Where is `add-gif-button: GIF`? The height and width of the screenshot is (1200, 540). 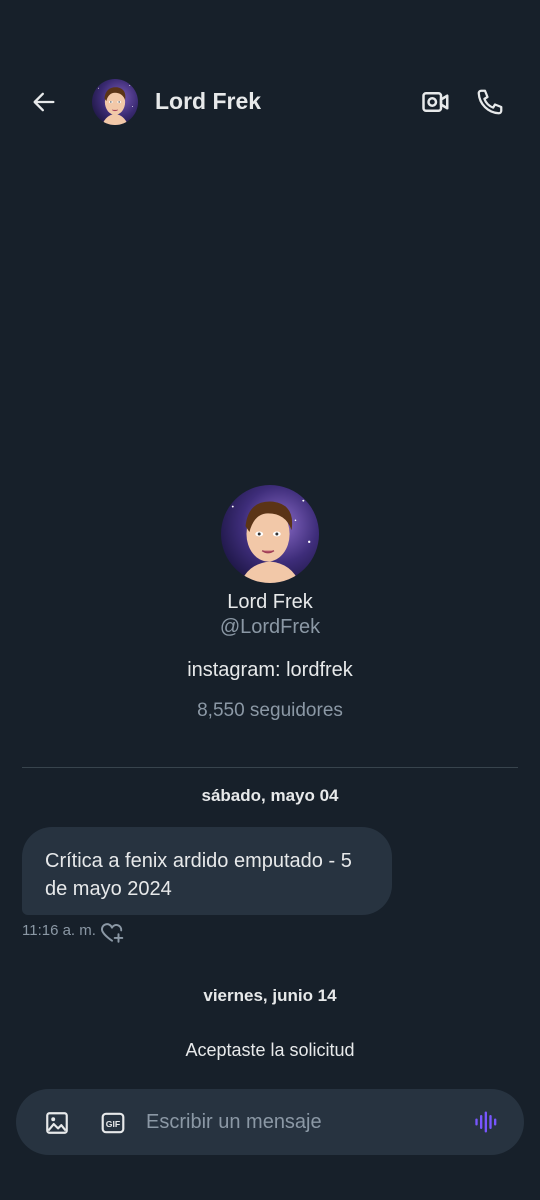 add-gif-button: GIF is located at coordinates (113, 1123).